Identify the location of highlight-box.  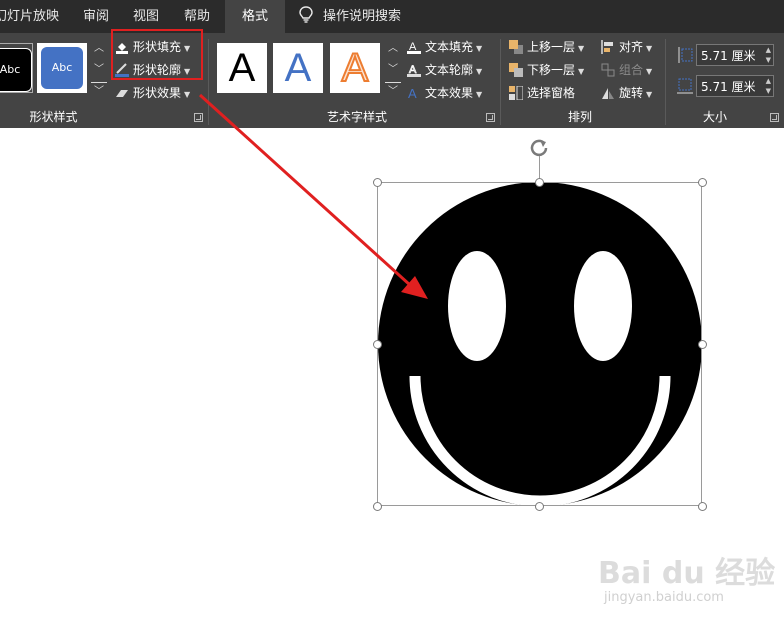
(157, 54).